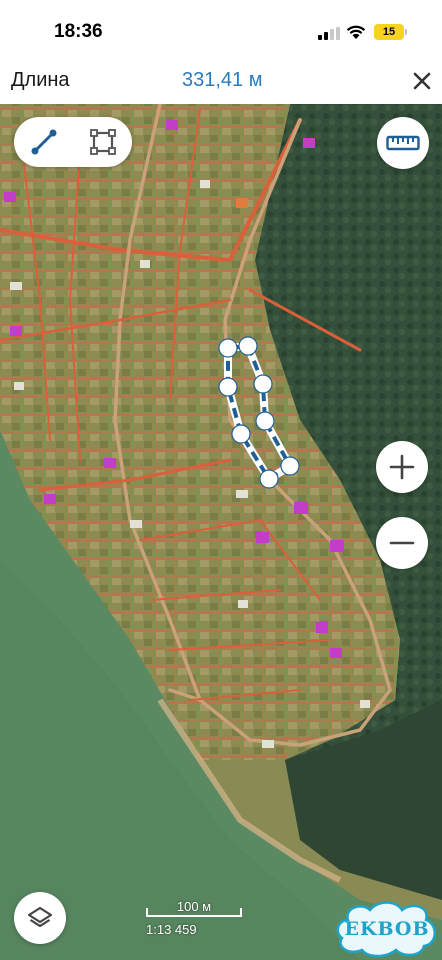 Image resolution: width=442 pixels, height=960 pixels. I want to click on measure-header: Длина 331,41 м, so click(221, 82).